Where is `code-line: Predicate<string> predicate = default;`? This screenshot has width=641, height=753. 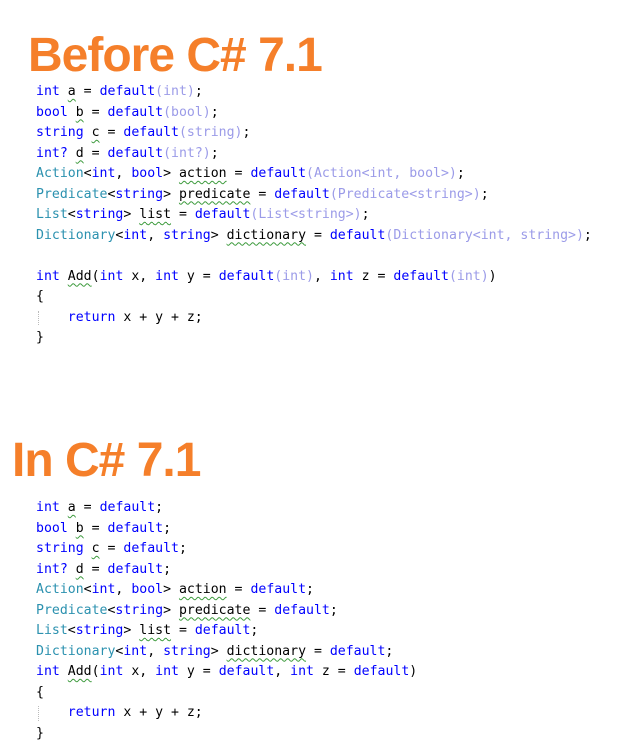
code-line: Predicate<string> predicate = default; is located at coordinates (226, 611).